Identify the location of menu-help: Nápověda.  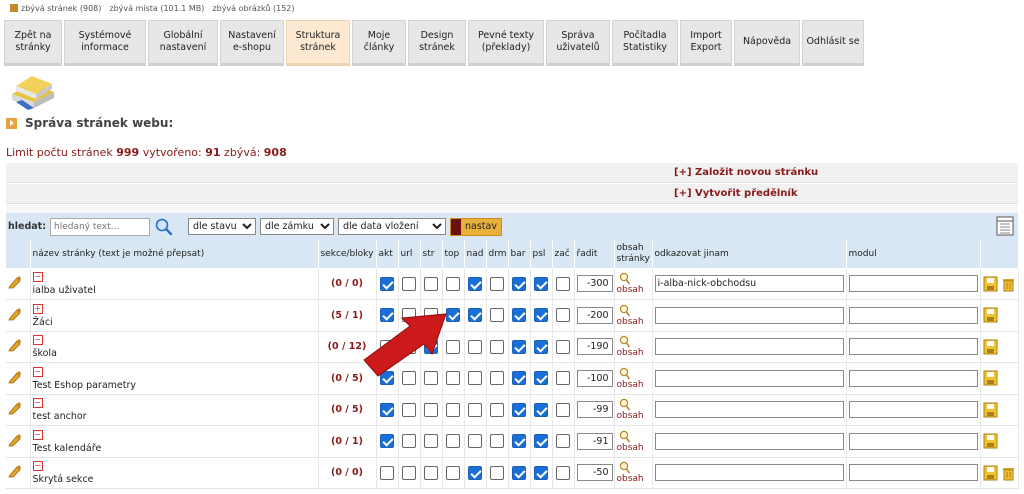
(767, 43).